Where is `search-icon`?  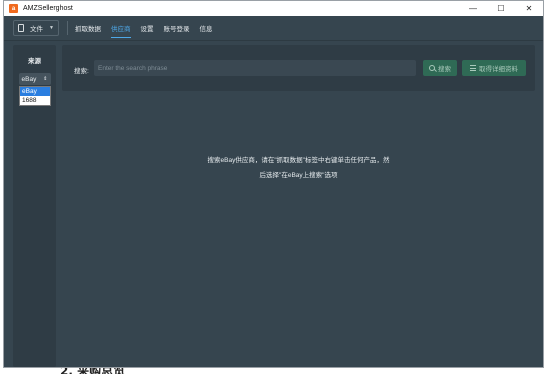
search-icon is located at coordinates (432, 68).